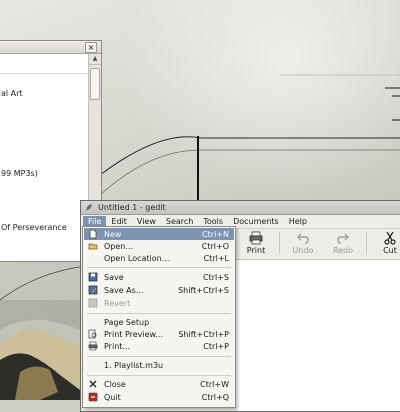 The height and width of the screenshot is (412, 400). Describe the element at coordinates (132, 207) in the screenshot. I see `window-title: Untitled 1 - gedit` at that location.